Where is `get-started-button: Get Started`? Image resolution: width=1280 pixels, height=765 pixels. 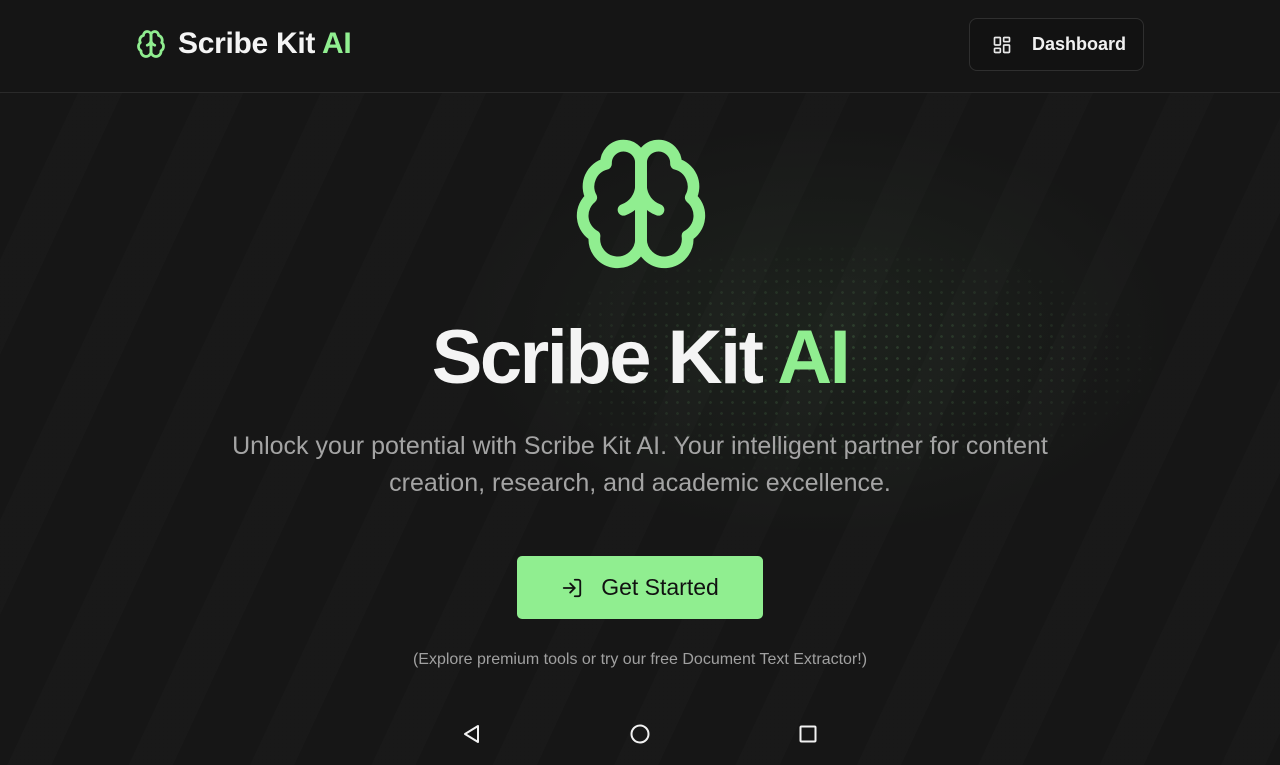 get-started-button: Get Started is located at coordinates (640, 587).